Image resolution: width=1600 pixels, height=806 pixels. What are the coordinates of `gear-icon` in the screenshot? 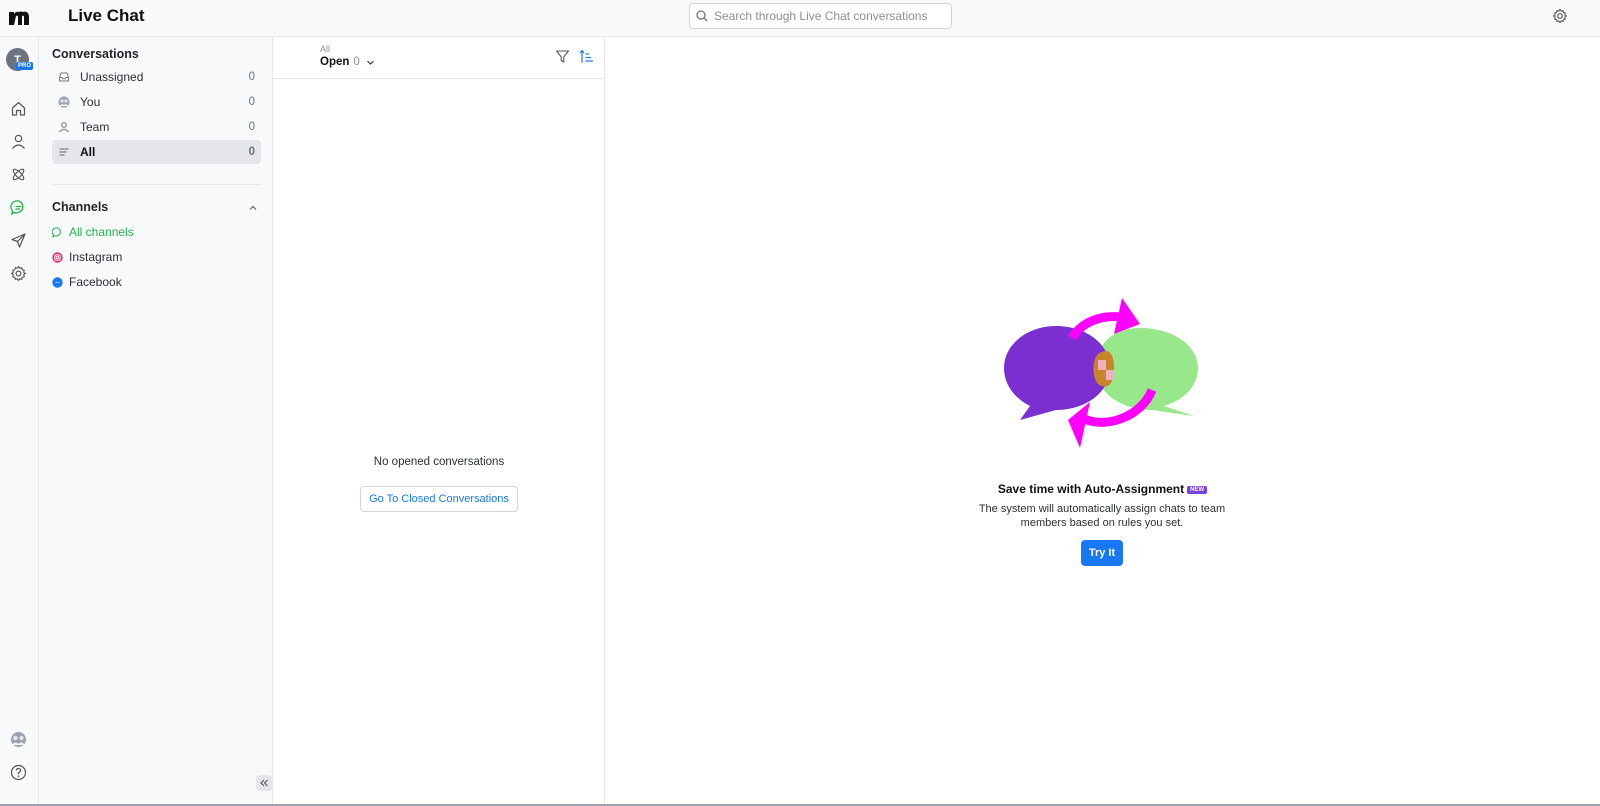 It's located at (1560, 16).